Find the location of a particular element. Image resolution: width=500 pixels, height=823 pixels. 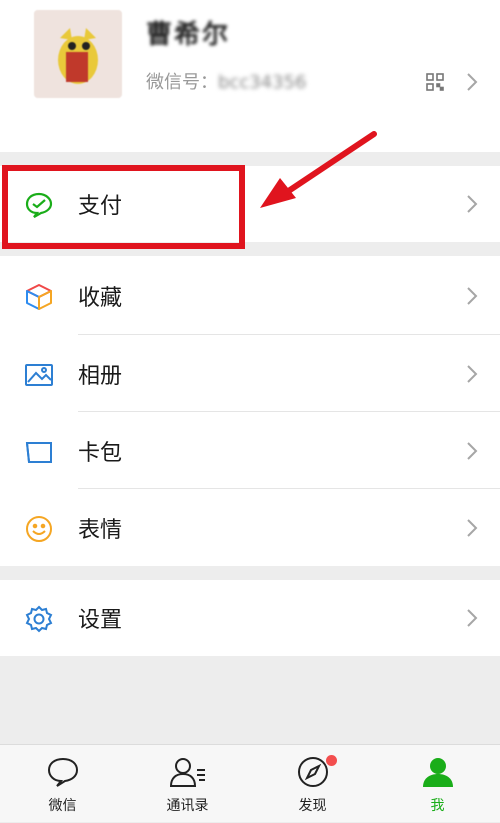

menu-label-favorites: 收藏 is located at coordinates (100, 298).